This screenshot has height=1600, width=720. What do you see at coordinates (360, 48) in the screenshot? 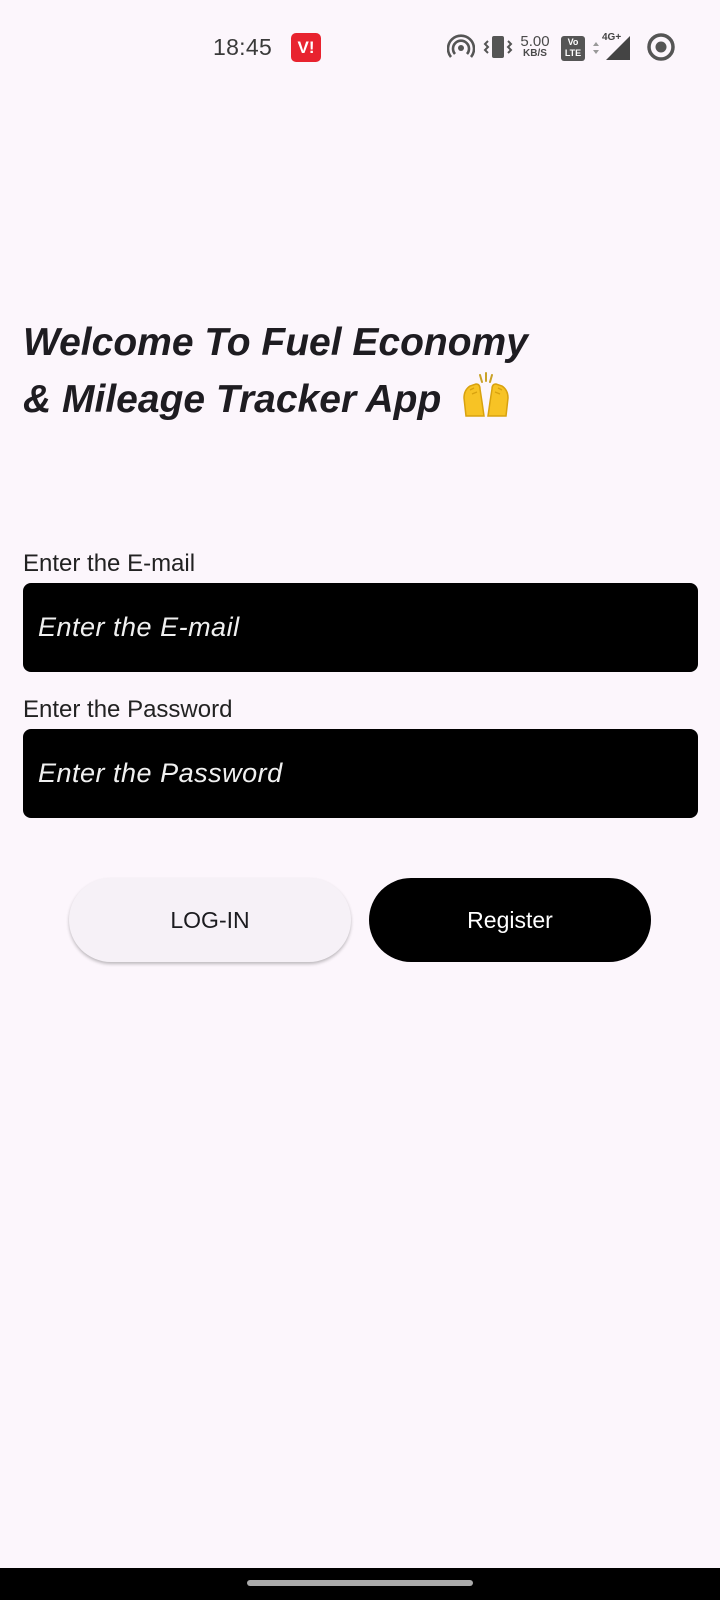
I see `status-bar: 18:45 V! 5.00 KB/S Vo LTE 4G+` at bounding box center [360, 48].